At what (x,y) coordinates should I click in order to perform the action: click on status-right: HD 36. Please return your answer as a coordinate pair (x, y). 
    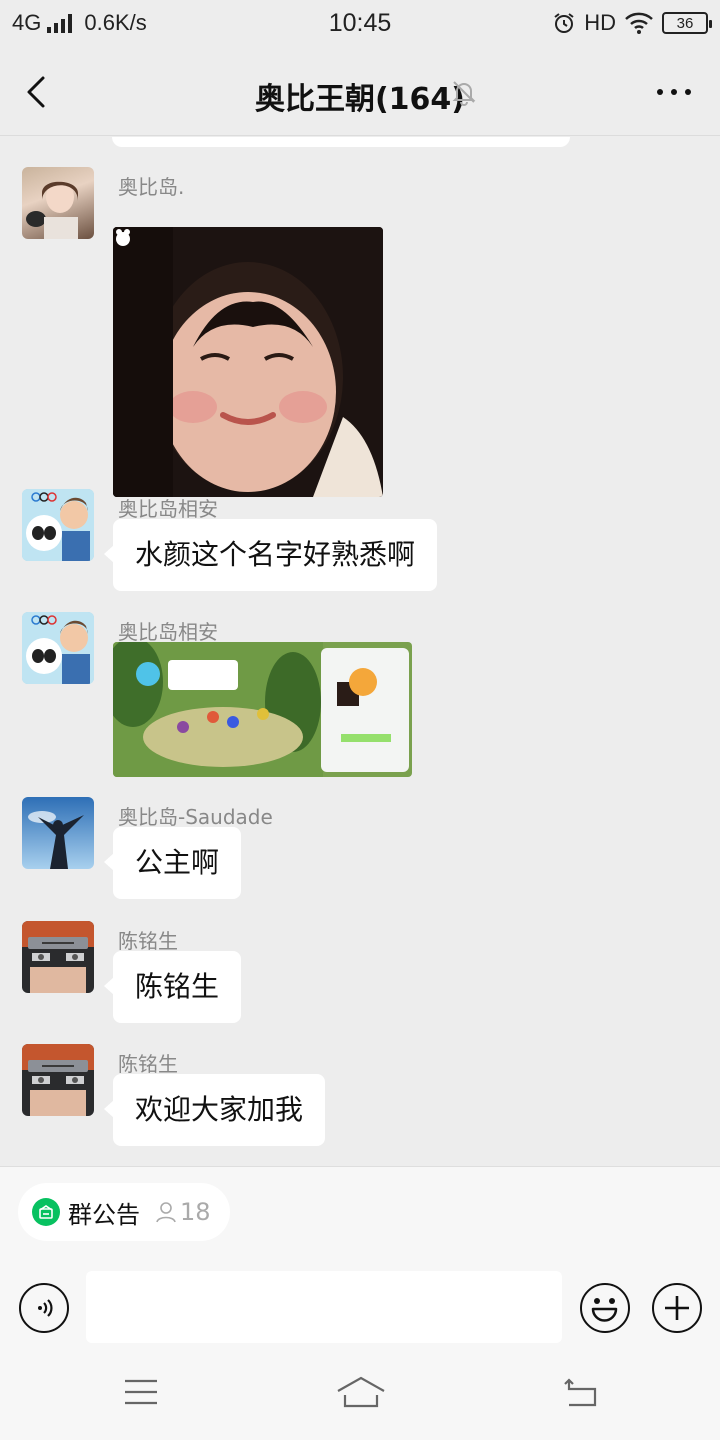
    Looking at the image, I should click on (632, 23).